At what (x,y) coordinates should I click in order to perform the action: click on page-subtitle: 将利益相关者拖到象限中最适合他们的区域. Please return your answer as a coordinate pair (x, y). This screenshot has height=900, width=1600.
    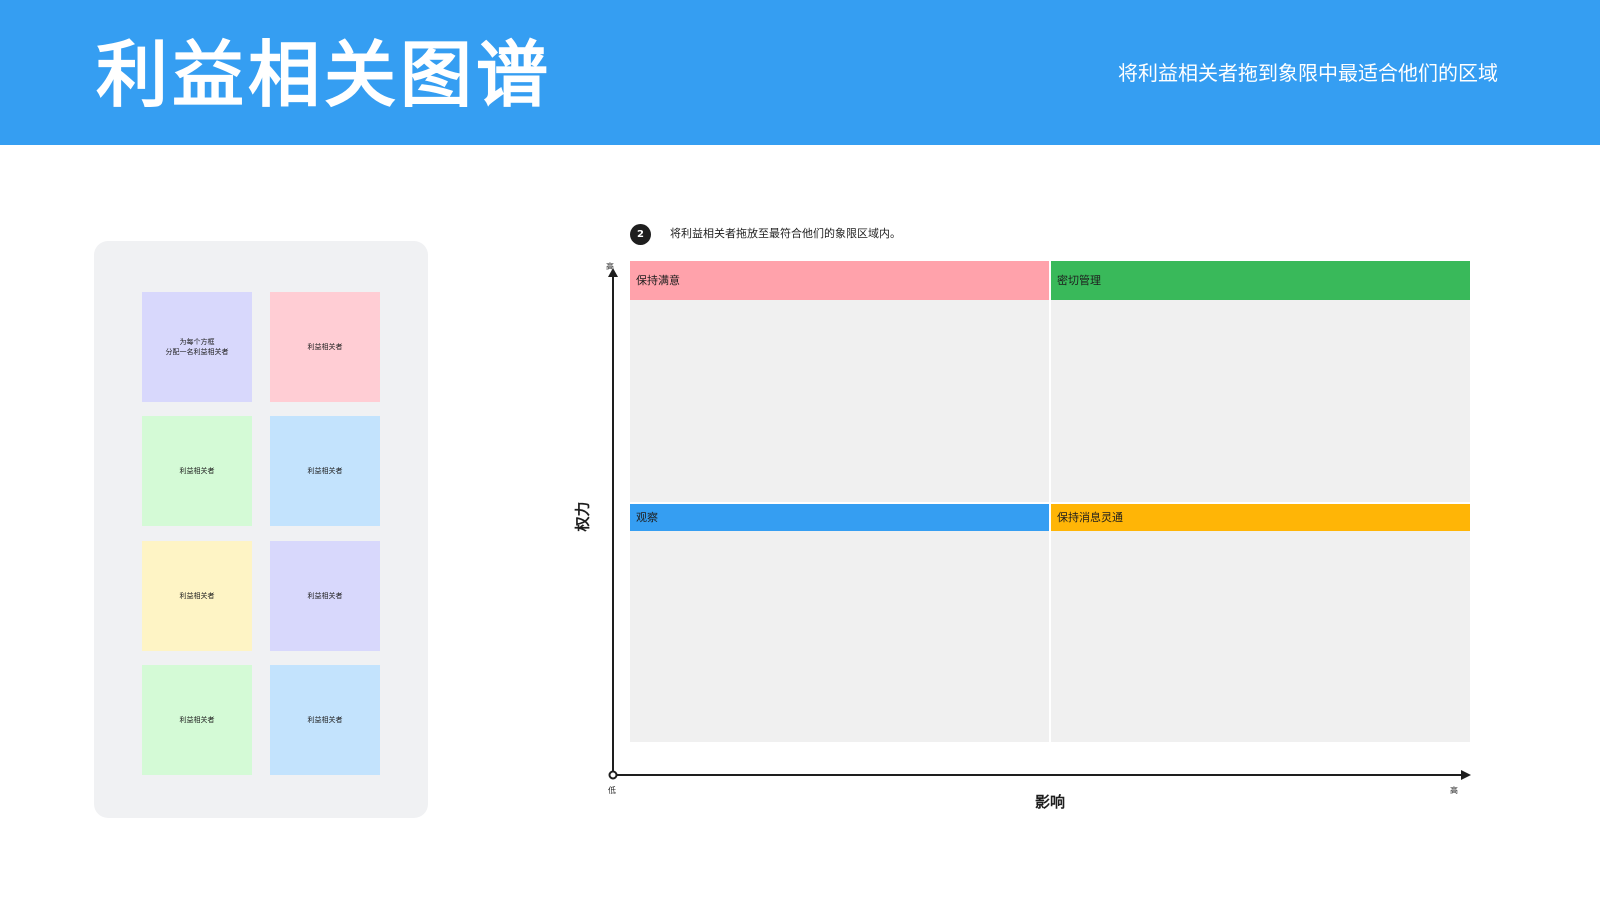
    Looking at the image, I should click on (1308, 73).